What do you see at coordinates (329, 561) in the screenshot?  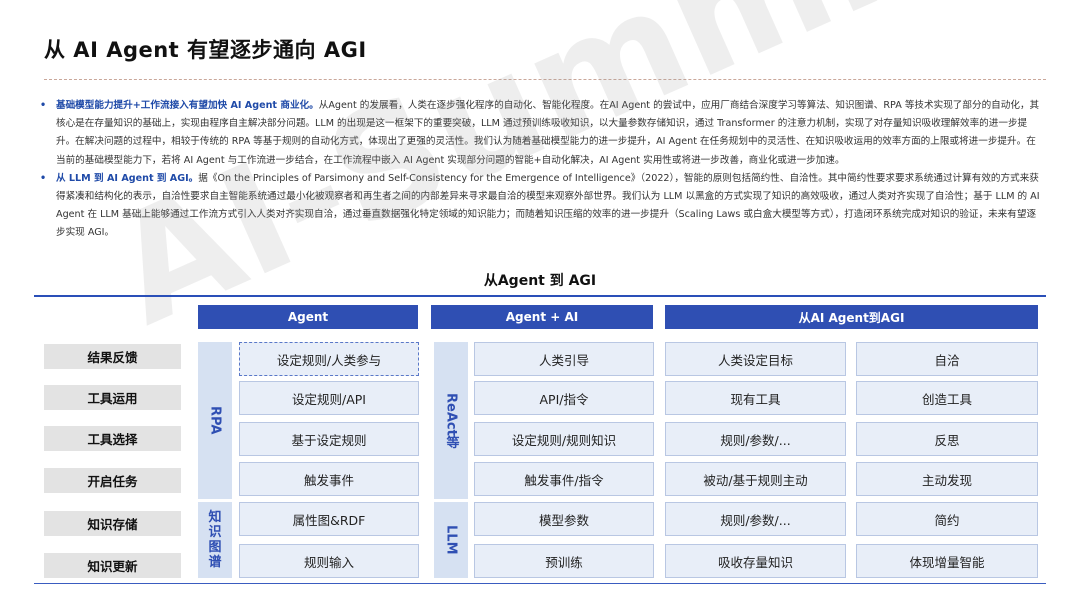 I see `cell-agent-knowledge-update: 规则输入` at bounding box center [329, 561].